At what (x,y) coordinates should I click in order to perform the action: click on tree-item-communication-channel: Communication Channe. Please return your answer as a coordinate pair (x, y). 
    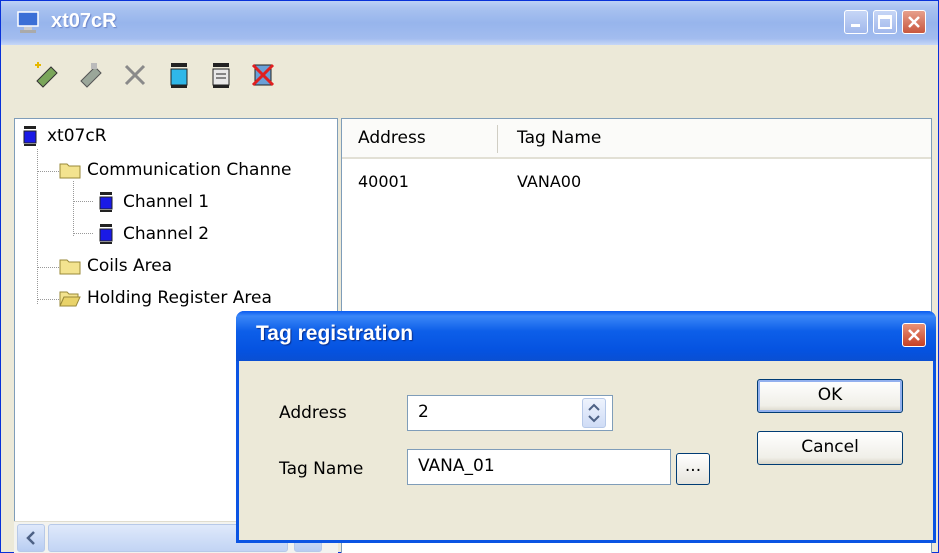
    Looking at the image, I should click on (175, 170).